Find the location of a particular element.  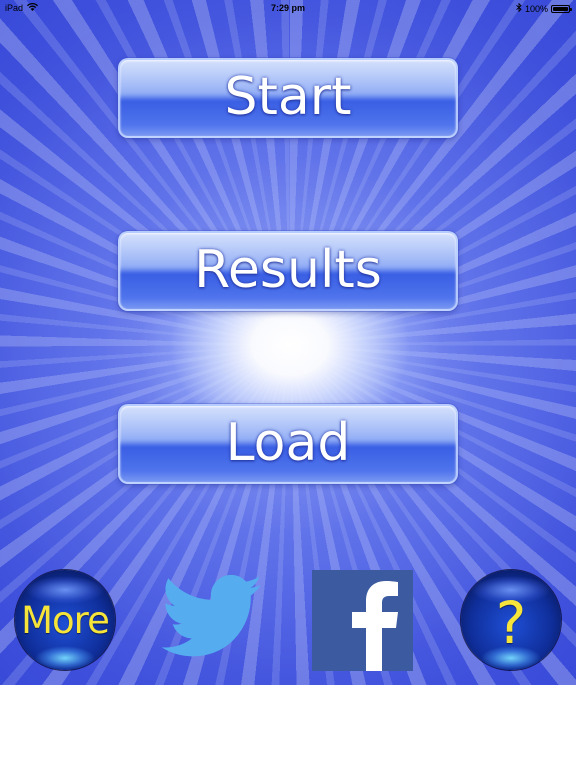

bluetooth-icon is located at coordinates (519, 8).